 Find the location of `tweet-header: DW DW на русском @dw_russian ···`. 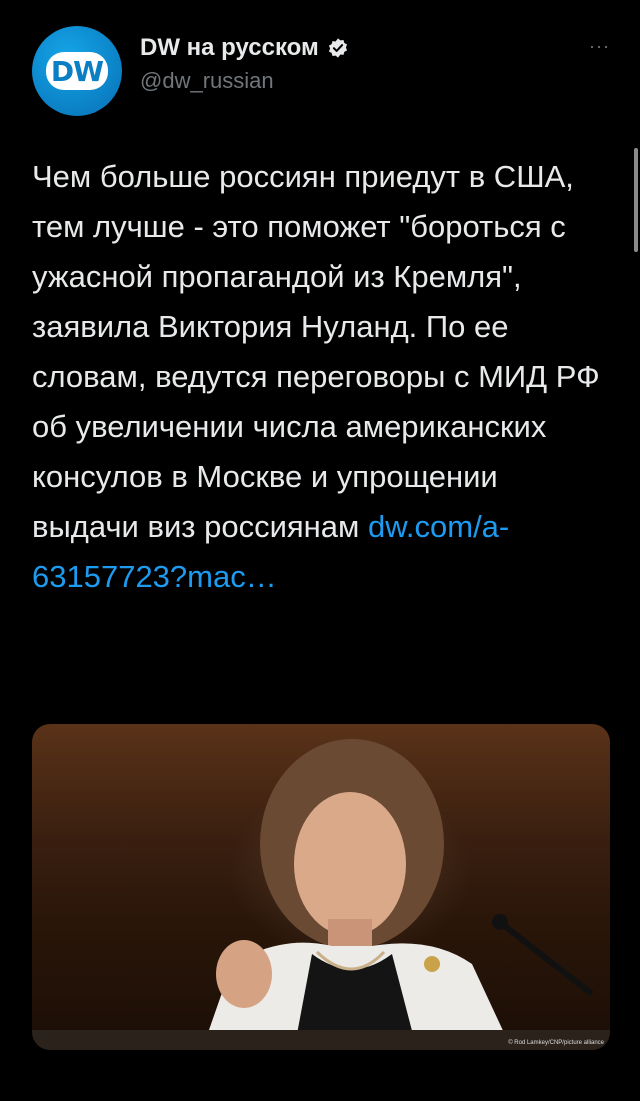

tweet-header: DW DW на русском @dw_russian ··· is located at coordinates (322, 71).